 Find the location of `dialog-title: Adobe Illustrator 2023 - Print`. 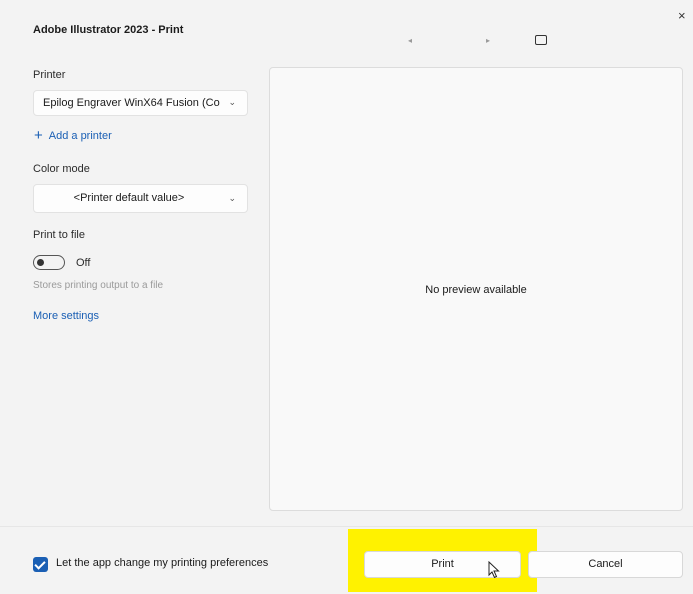

dialog-title: Adobe Illustrator 2023 - Print is located at coordinates (108, 30).